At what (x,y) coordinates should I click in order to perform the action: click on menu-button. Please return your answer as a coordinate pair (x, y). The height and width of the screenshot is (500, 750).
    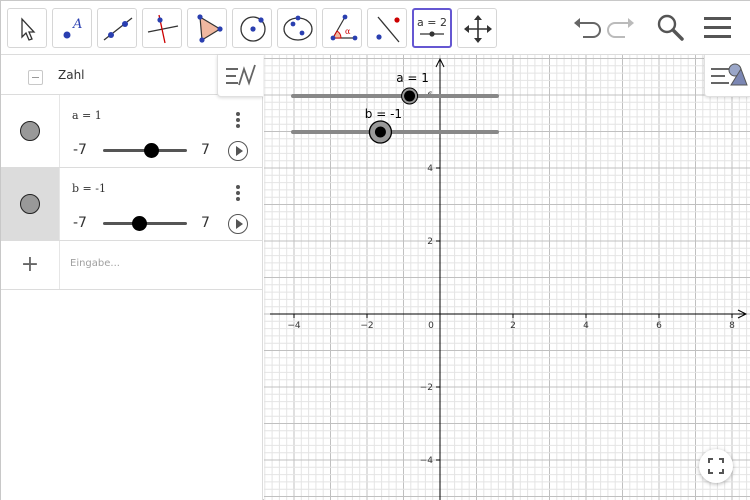
    Looking at the image, I should click on (718, 28).